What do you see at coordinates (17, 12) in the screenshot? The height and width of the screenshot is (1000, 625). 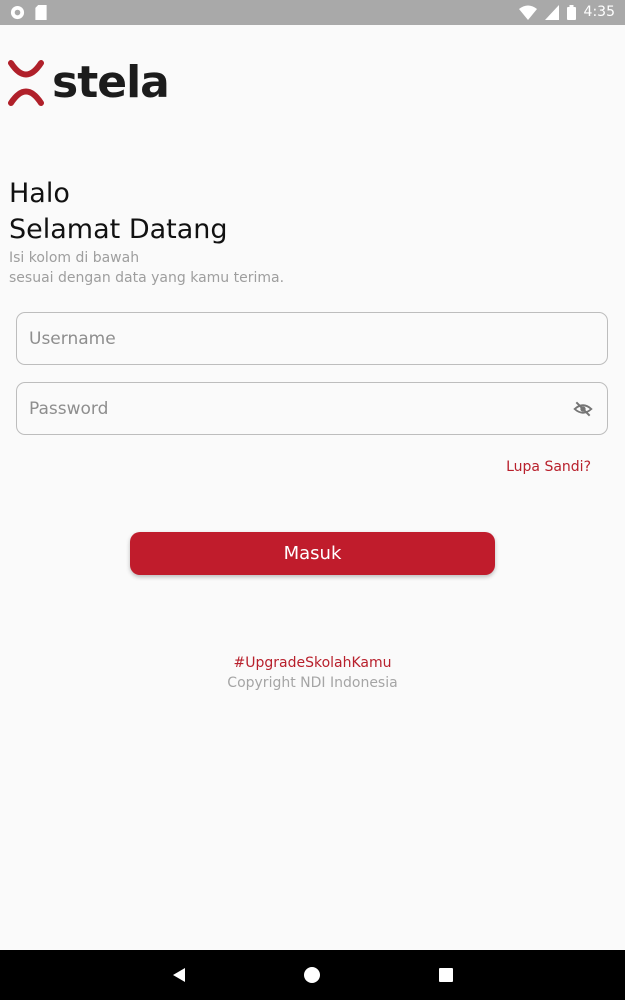 I see `notification-circle-icon` at bounding box center [17, 12].